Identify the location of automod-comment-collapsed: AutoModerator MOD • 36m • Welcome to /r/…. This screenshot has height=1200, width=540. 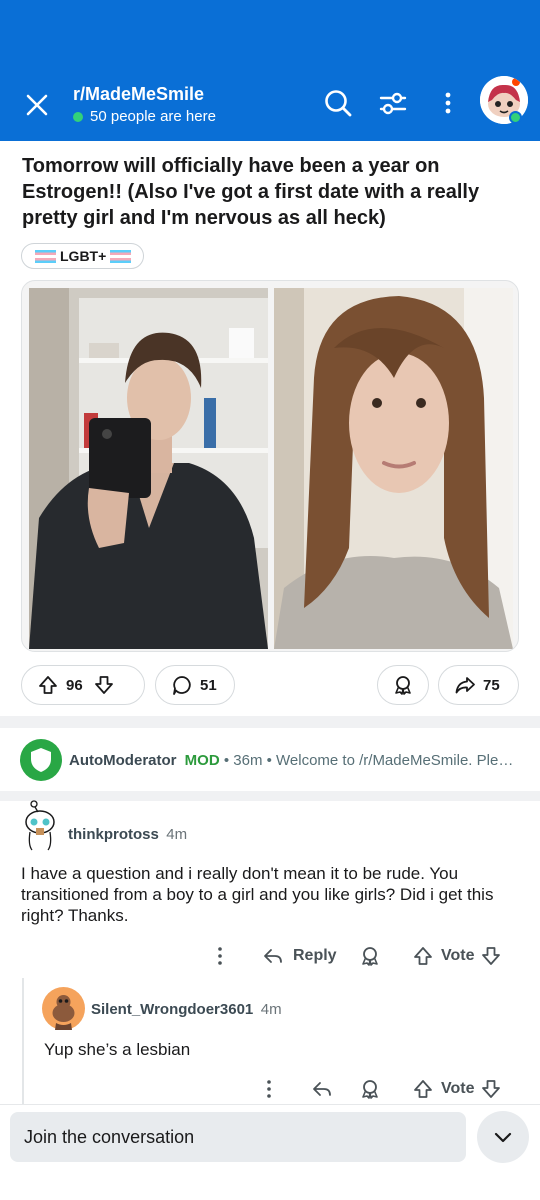
(294, 760).